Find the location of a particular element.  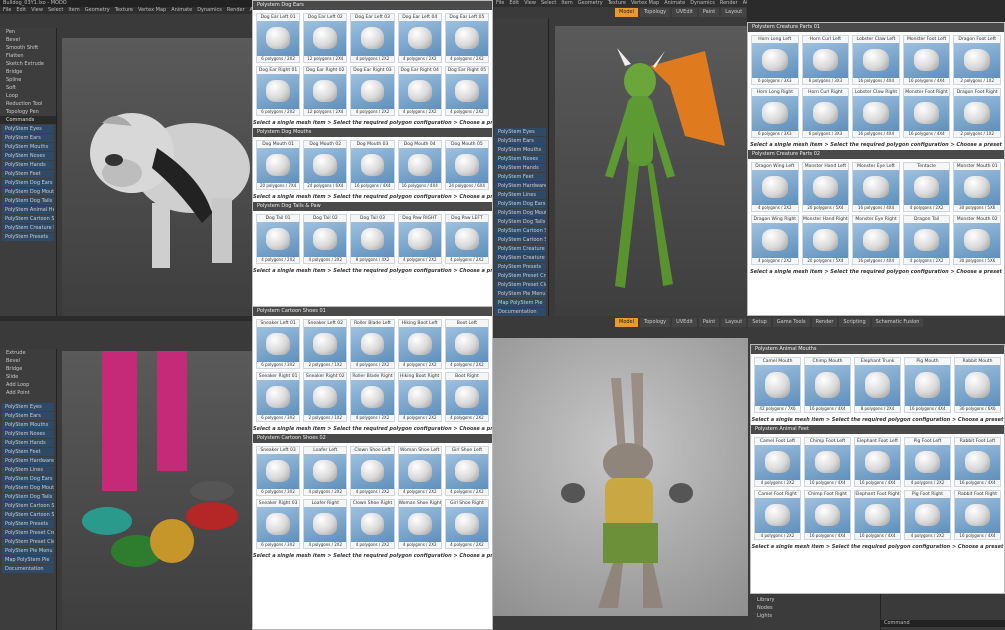

preset-thumbnail: Dog Ear Left 03 4 polygons / 2X2 is located at coordinates (372, 38).